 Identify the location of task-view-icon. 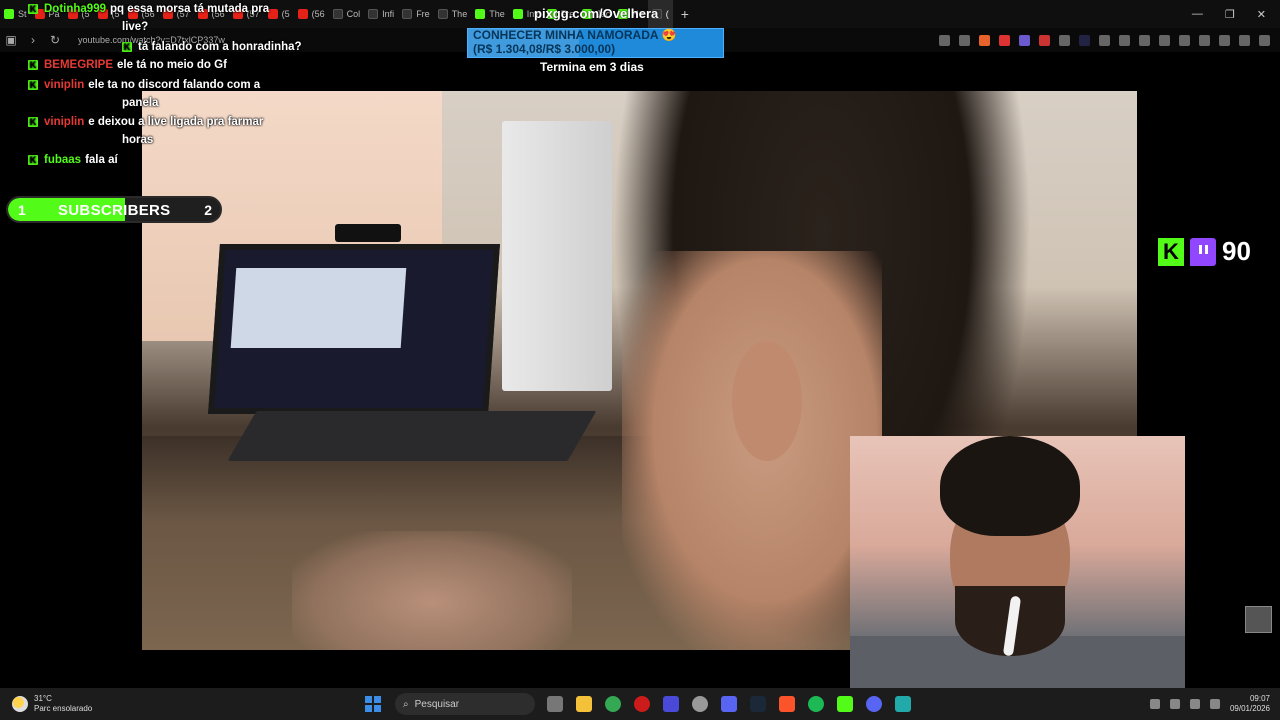
(555, 704).